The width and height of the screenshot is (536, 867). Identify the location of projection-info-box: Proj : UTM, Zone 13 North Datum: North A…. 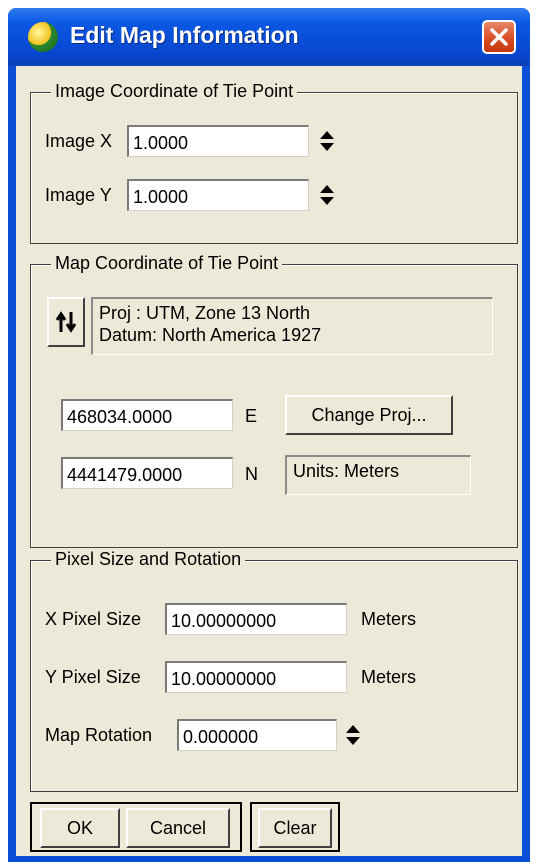
(292, 326).